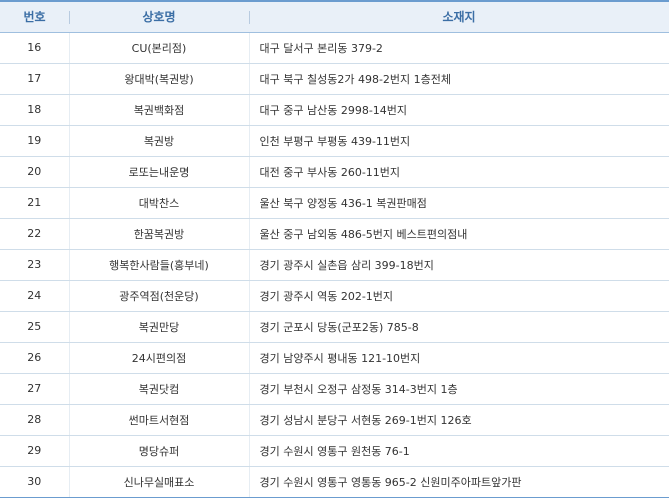 The height and width of the screenshot is (501, 669). What do you see at coordinates (458, 327) in the screenshot?
I see `row-address: 경기 군포시 당동(군포2동) 785-8` at bounding box center [458, 327].